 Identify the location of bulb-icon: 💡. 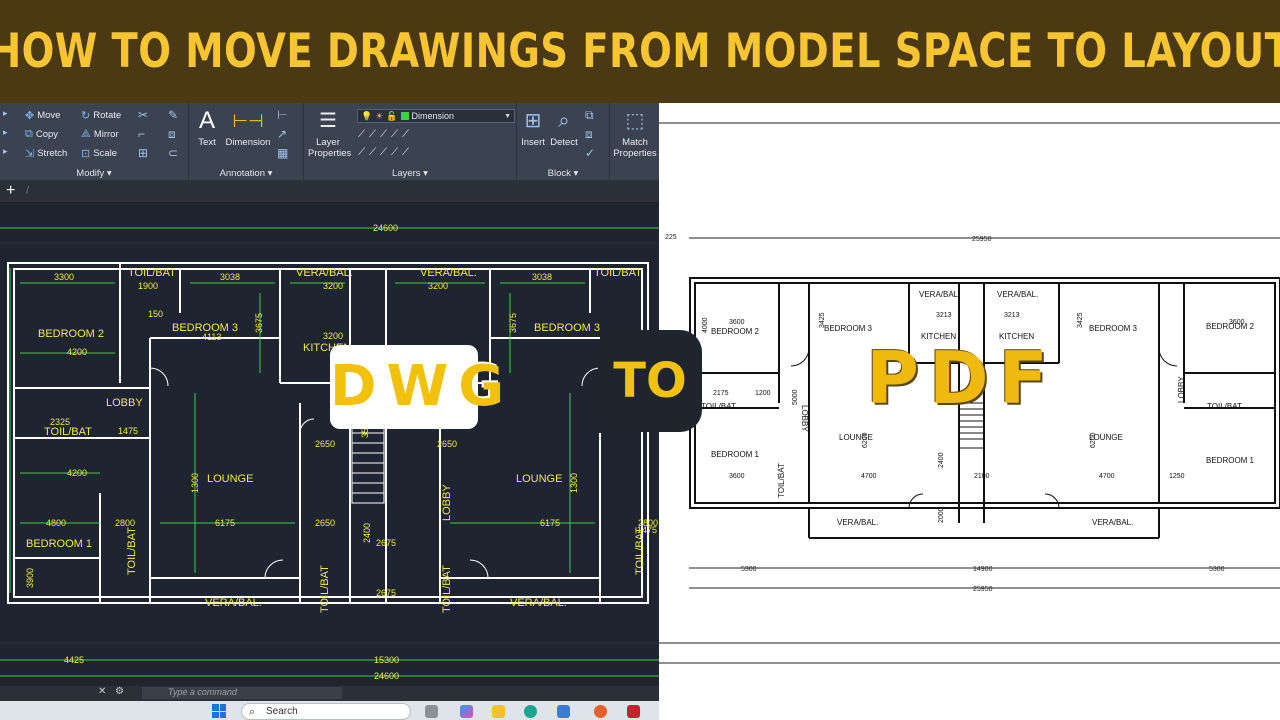
(367, 115).